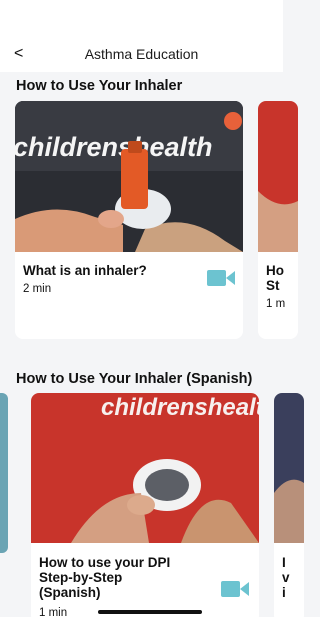 The image size is (320, 617). What do you see at coordinates (141, 36) in the screenshot?
I see `top-nav-bar: < Asthma Education` at bounding box center [141, 36].